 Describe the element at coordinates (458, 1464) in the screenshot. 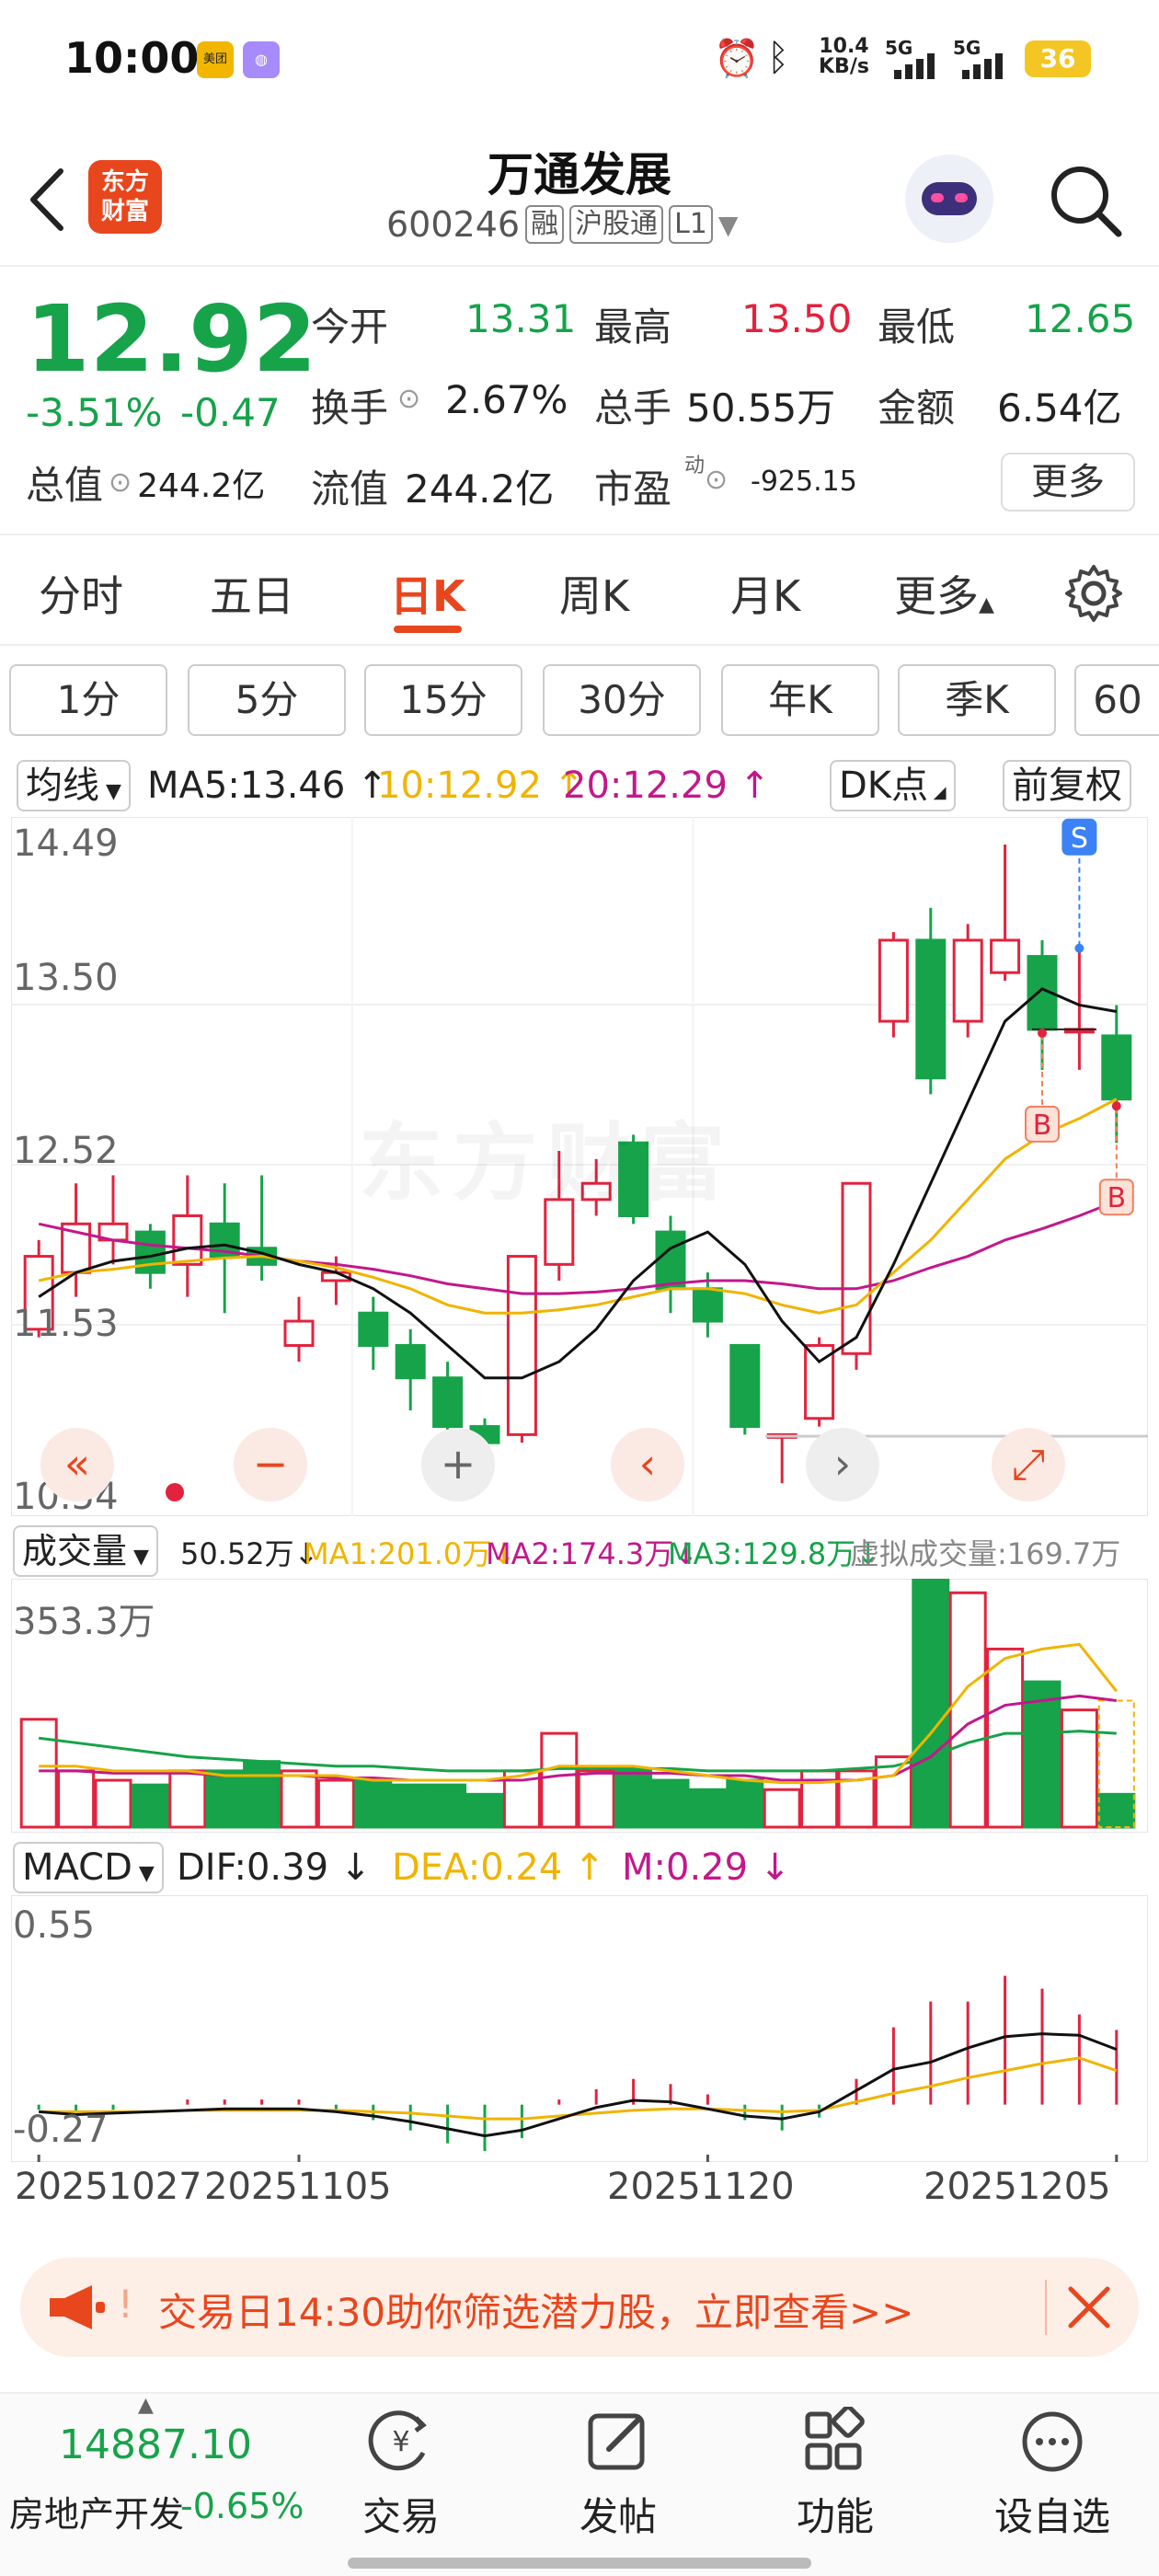

I see `zoom-in-button: +` at that location.